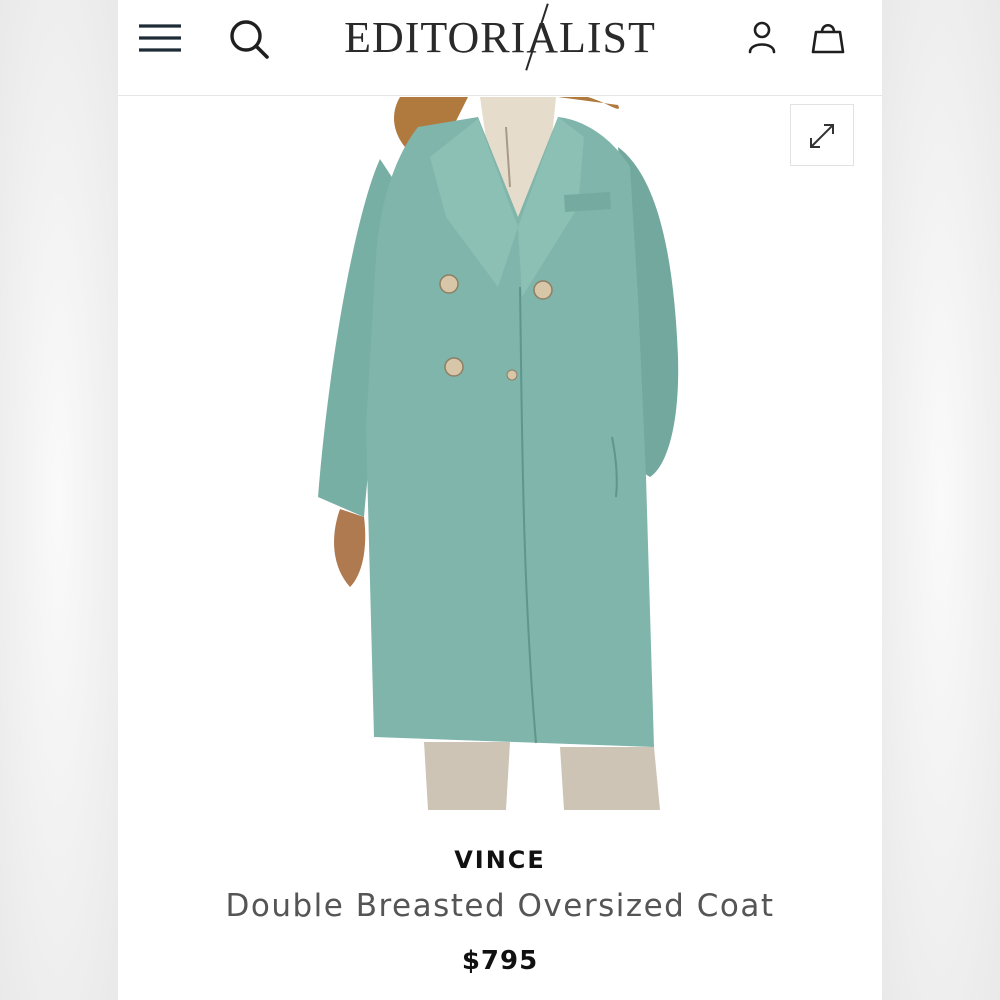  I want to click on search-icon, so click(248, 38).